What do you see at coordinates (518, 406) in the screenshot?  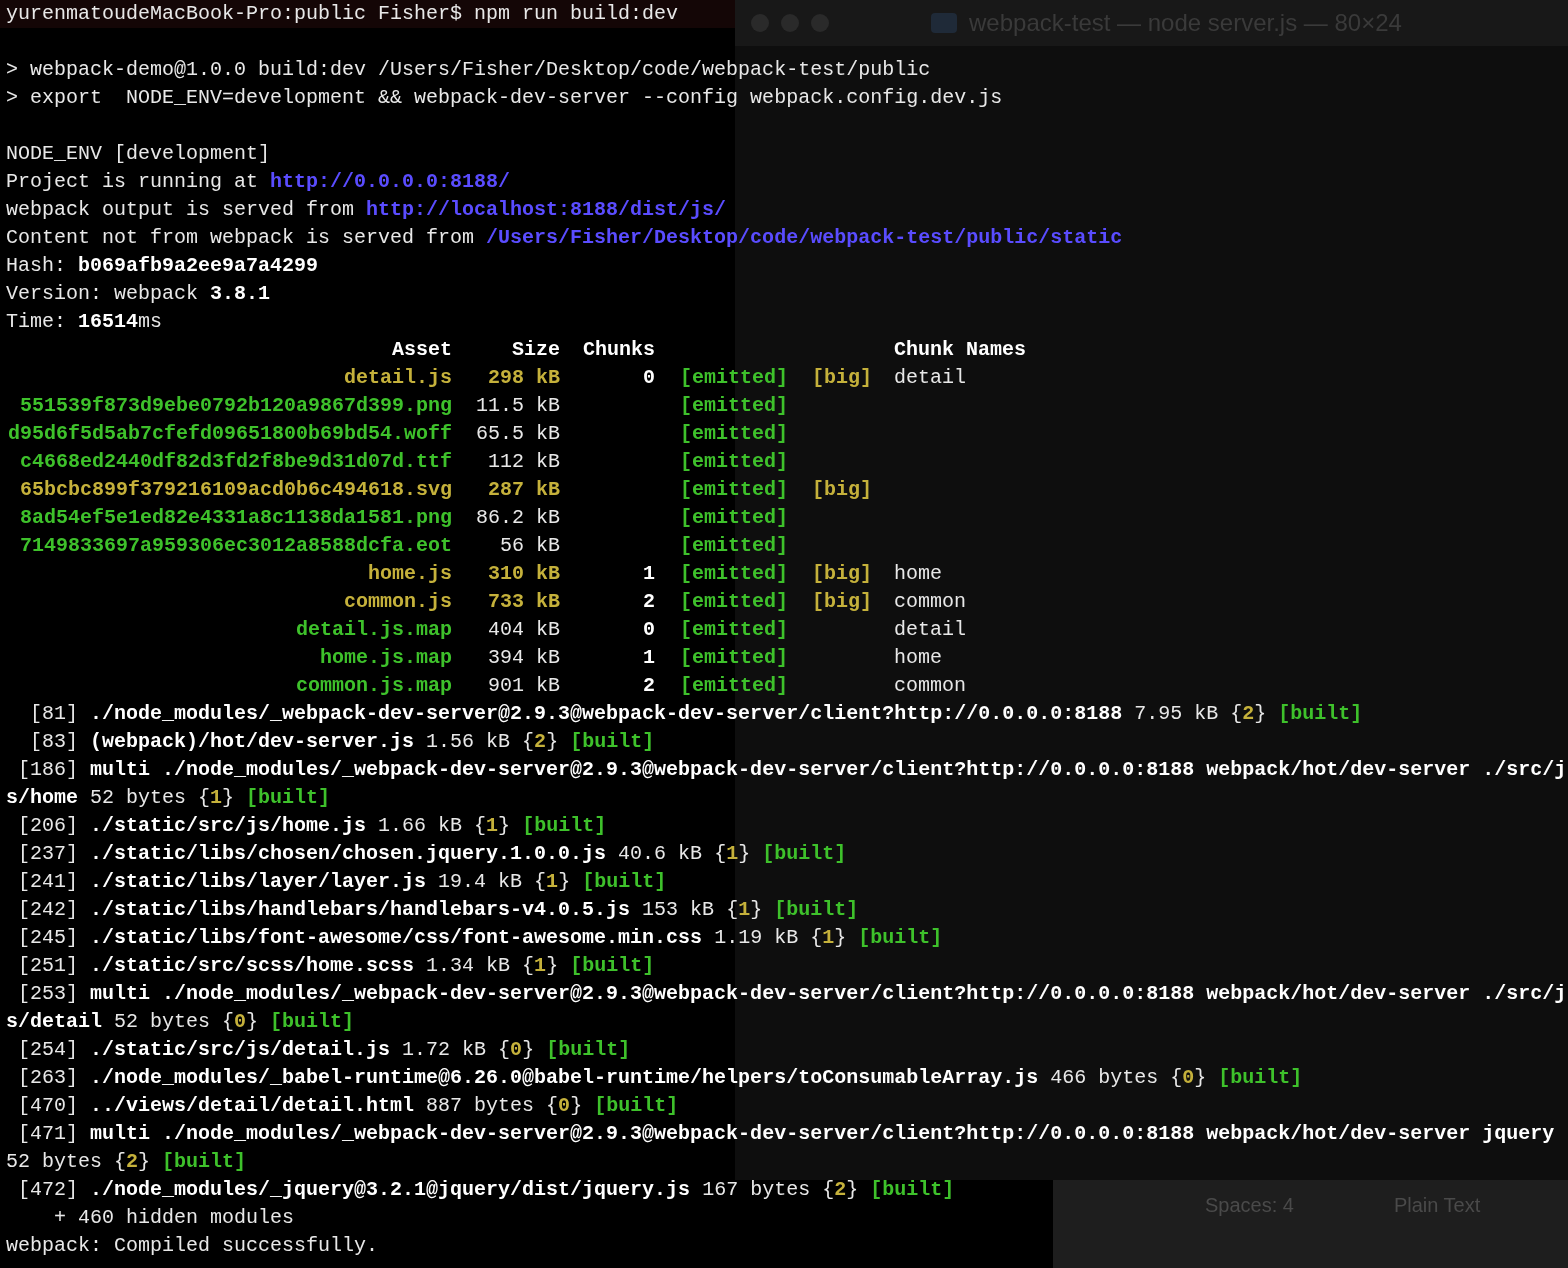 I see `asset-size: 11.5 kB` at bounding box center [518, 406].